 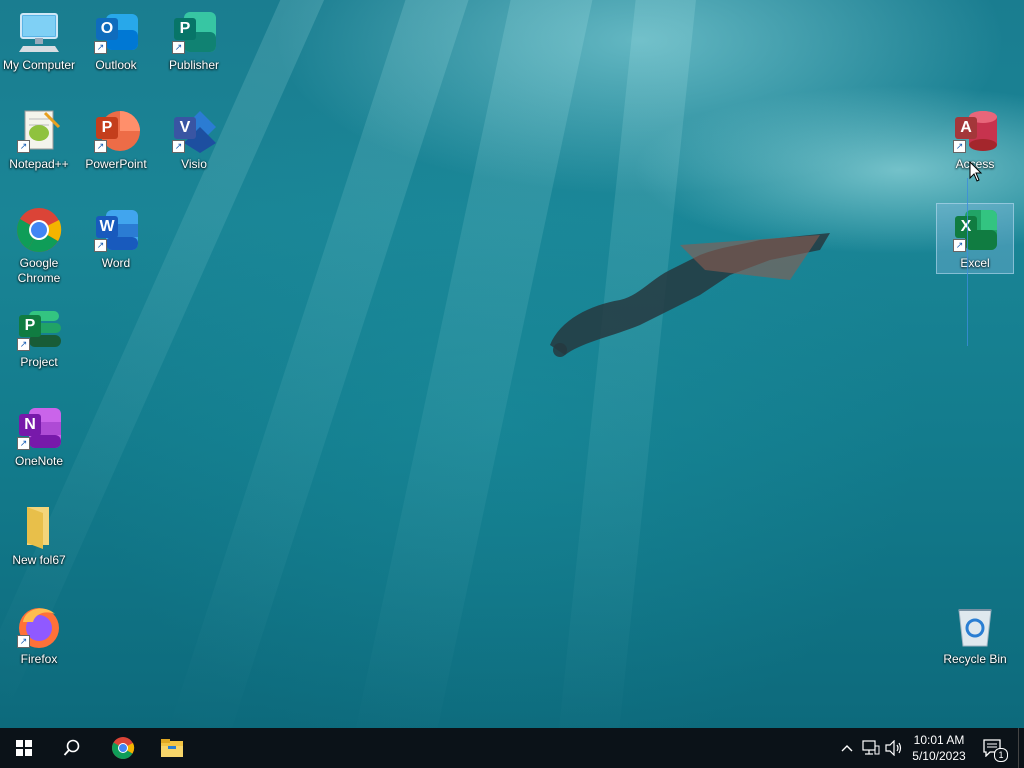 I want to click on onenote-icon: N ↗, so click(x=39, y=428).